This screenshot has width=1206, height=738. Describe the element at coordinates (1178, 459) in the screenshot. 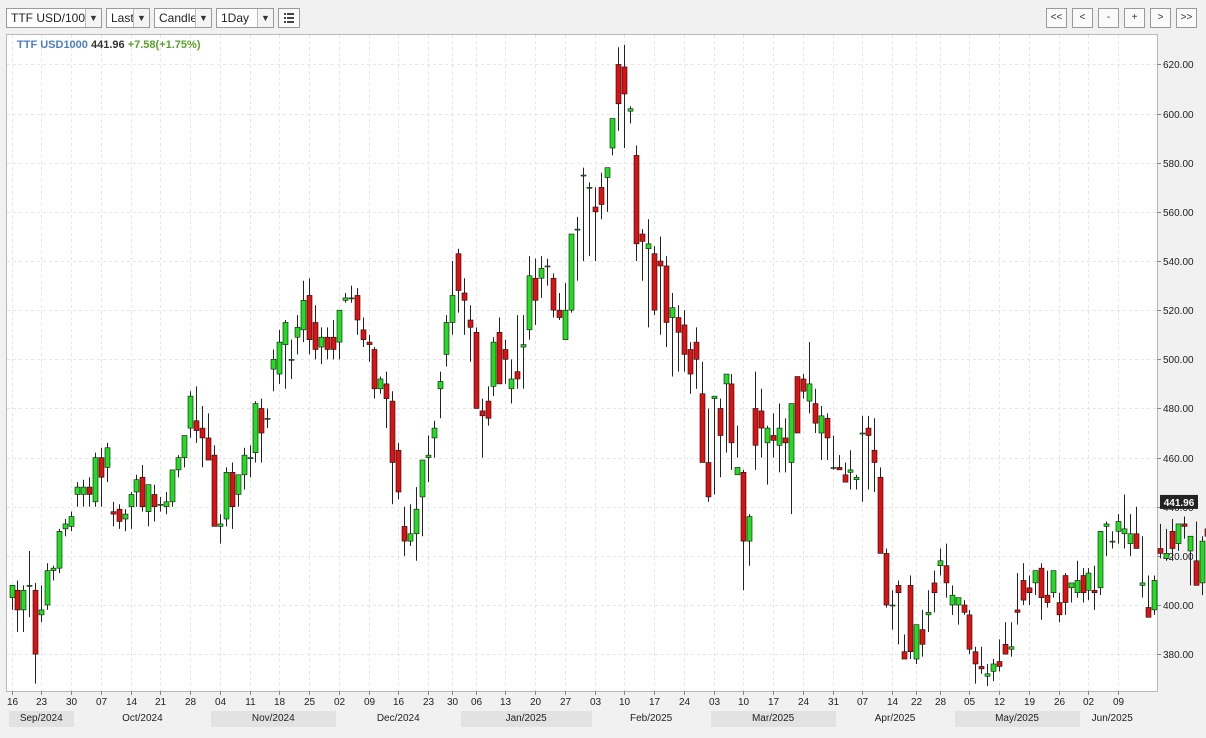

I see `y-tick-label: 460.00` at that location.